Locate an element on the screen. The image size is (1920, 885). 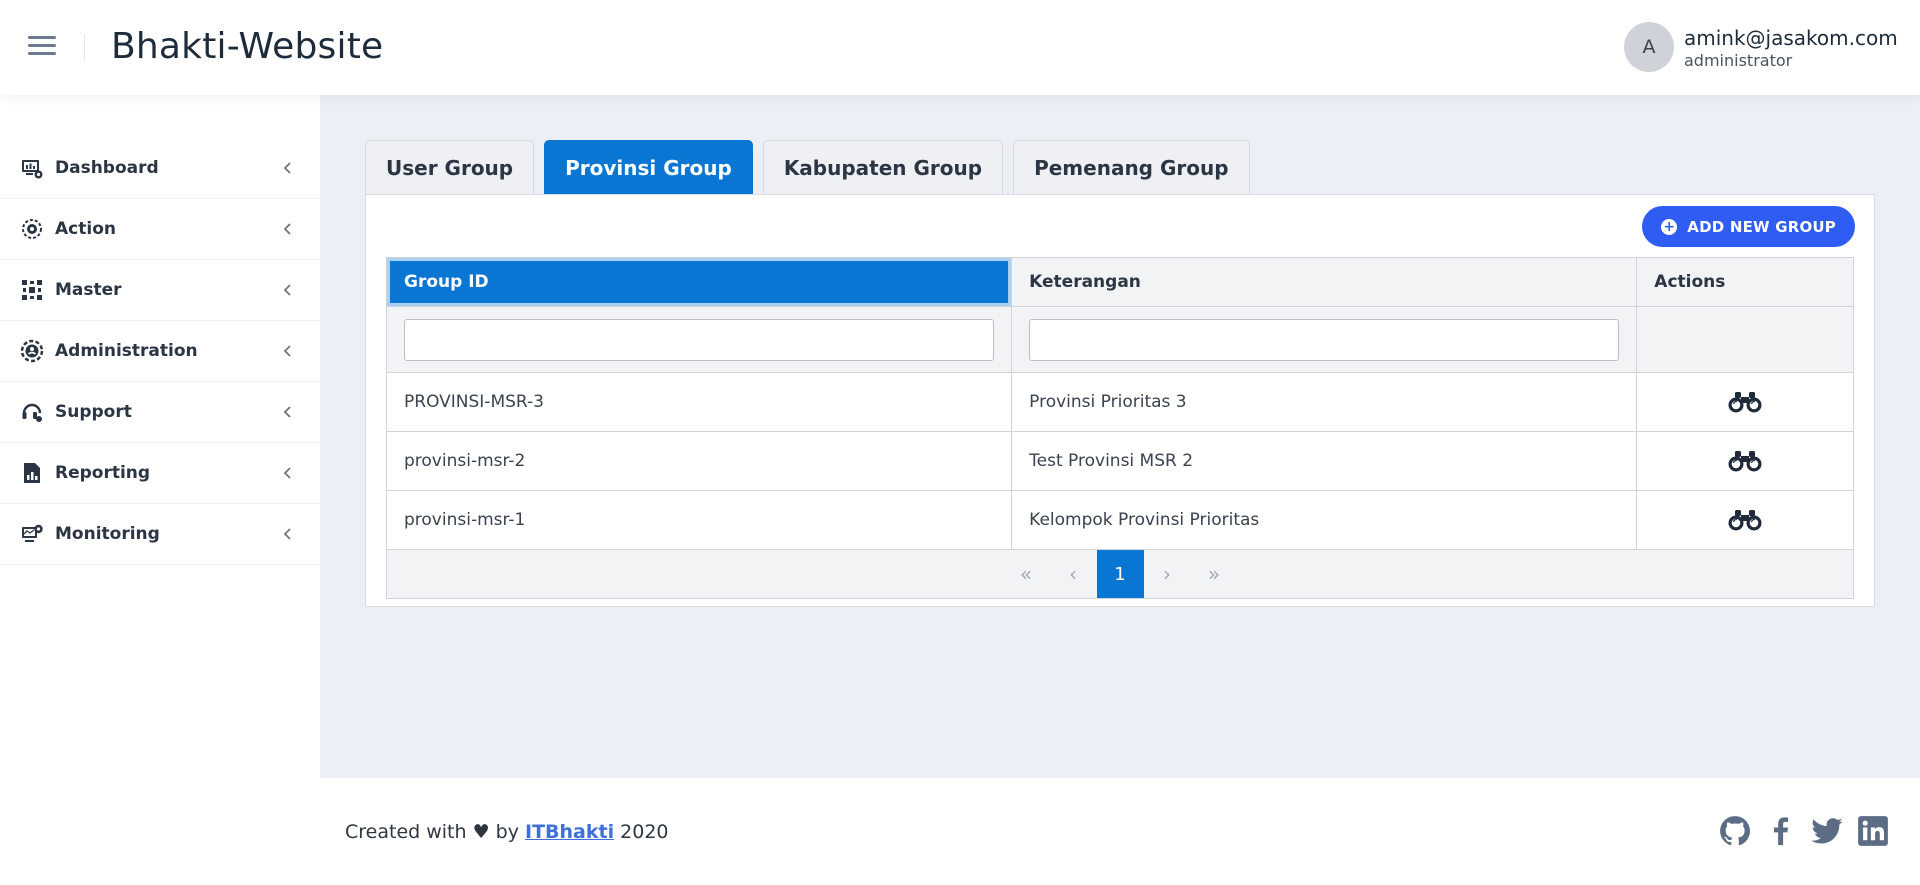
table-filter-row is located at coordinates (1120, 340).